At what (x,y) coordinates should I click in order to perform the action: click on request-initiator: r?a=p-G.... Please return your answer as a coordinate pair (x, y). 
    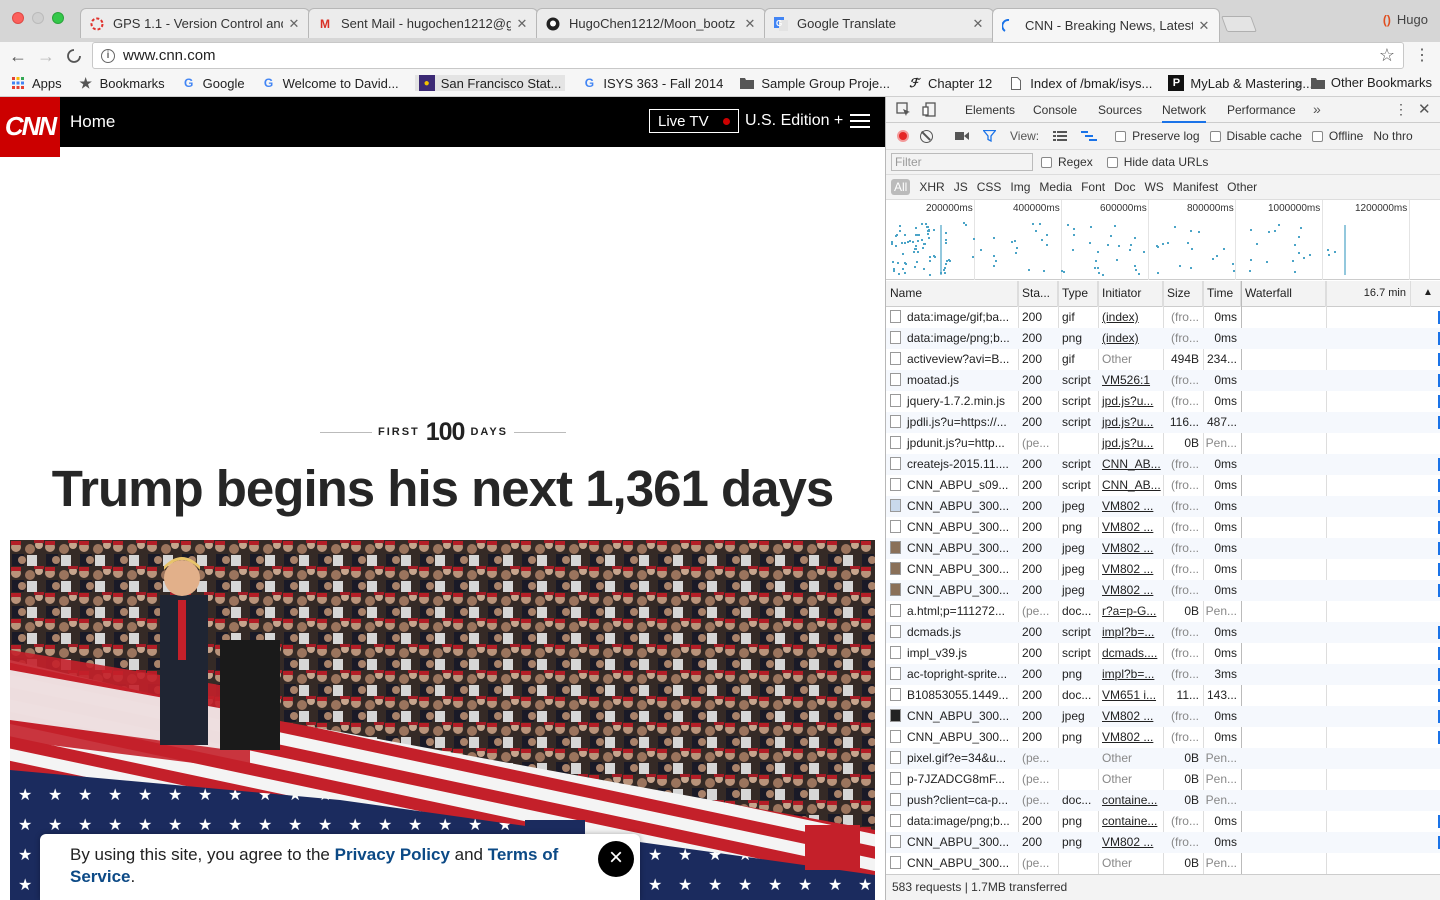
    Looking at the image, I should click on (1130, 611).